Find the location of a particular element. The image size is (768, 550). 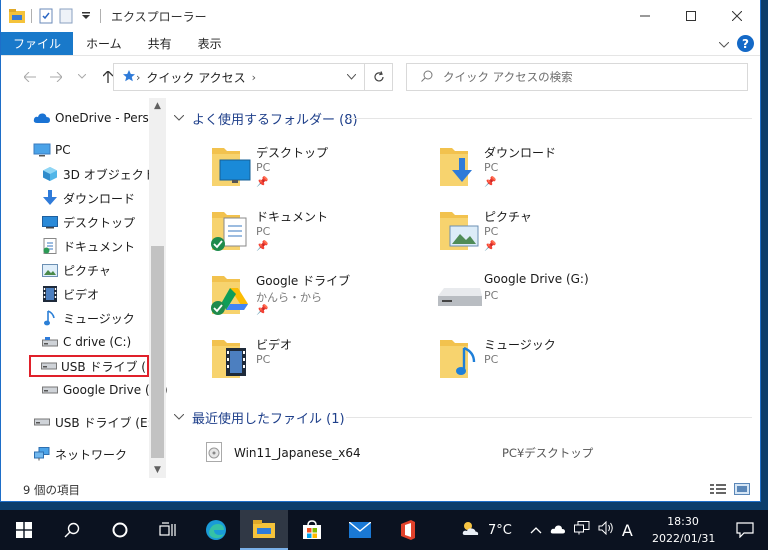

weather-icon is located at coordinates (470, 530).